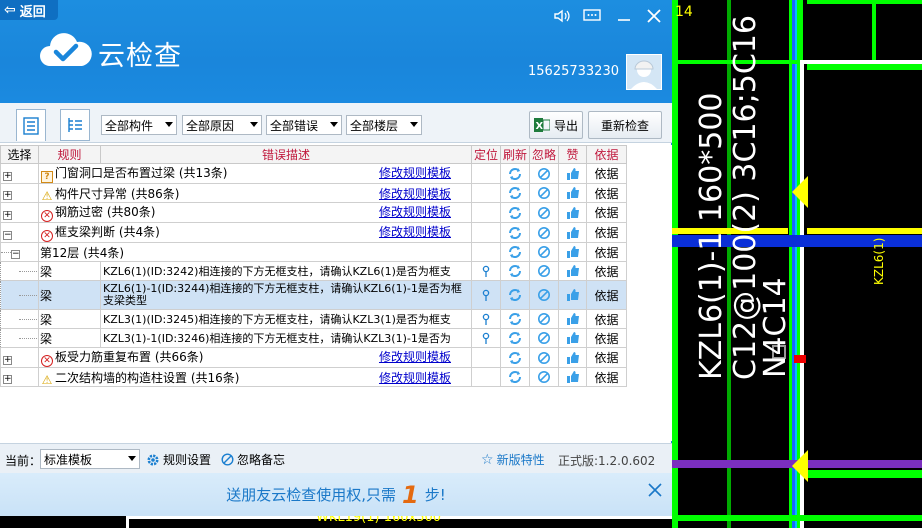 The height and width of the screenshot is (528, 922). I want to click on table-row-rule-group: + ✕ 钢筋过密 (共80条) 修改规则模板 依据, so click(313, 212).